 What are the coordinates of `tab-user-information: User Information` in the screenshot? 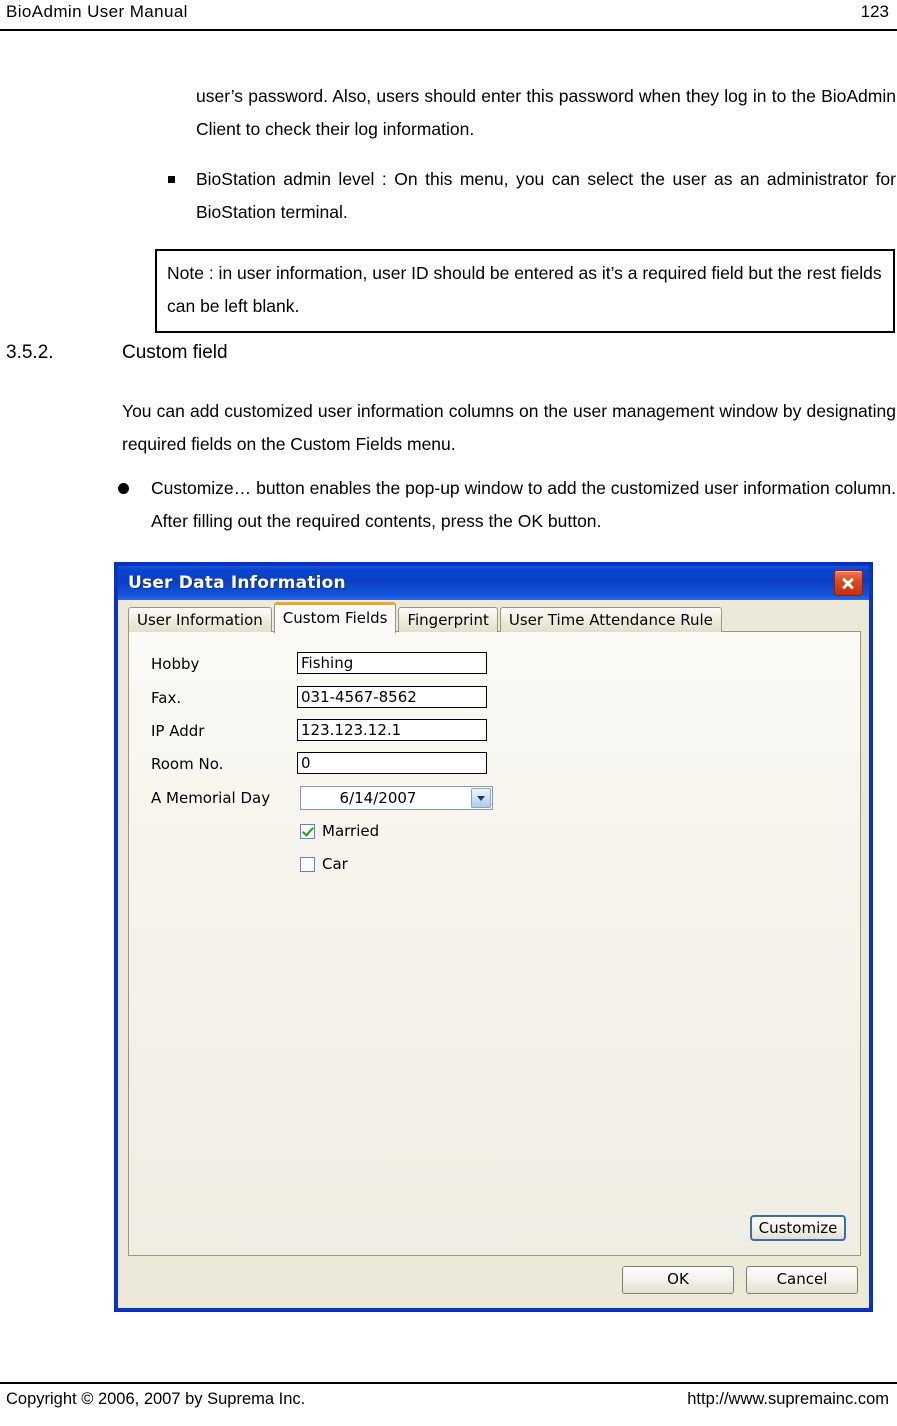 It's located at (200, 619).